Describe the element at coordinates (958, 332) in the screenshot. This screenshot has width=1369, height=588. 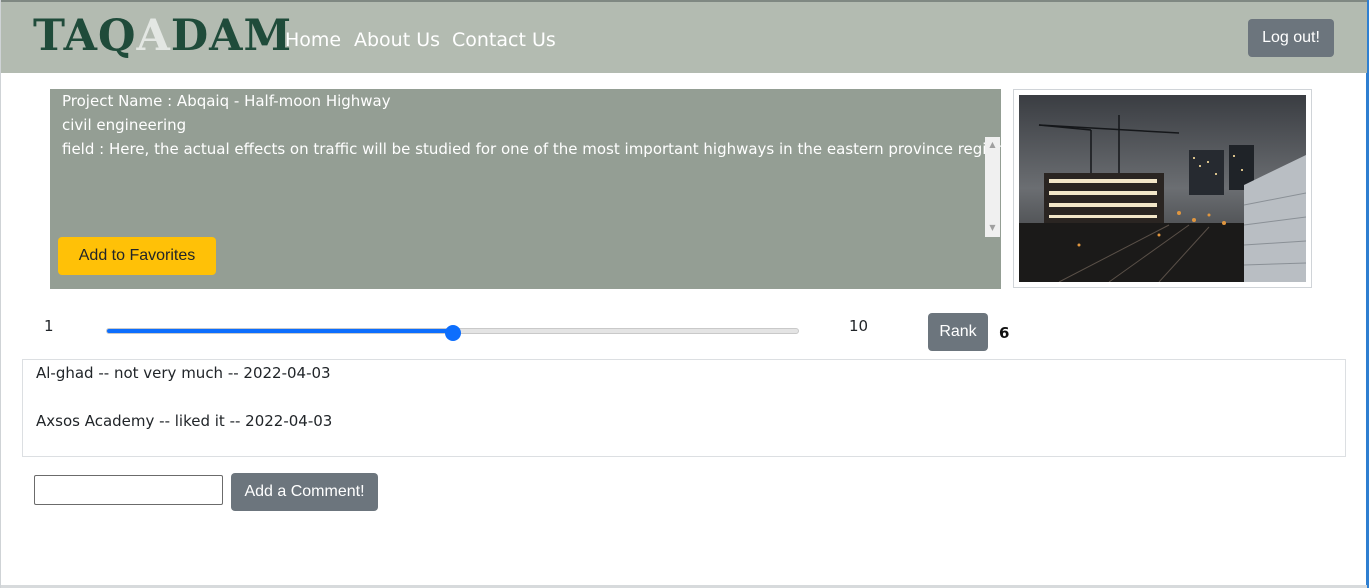
I see `rank-button: Rank` at that location.